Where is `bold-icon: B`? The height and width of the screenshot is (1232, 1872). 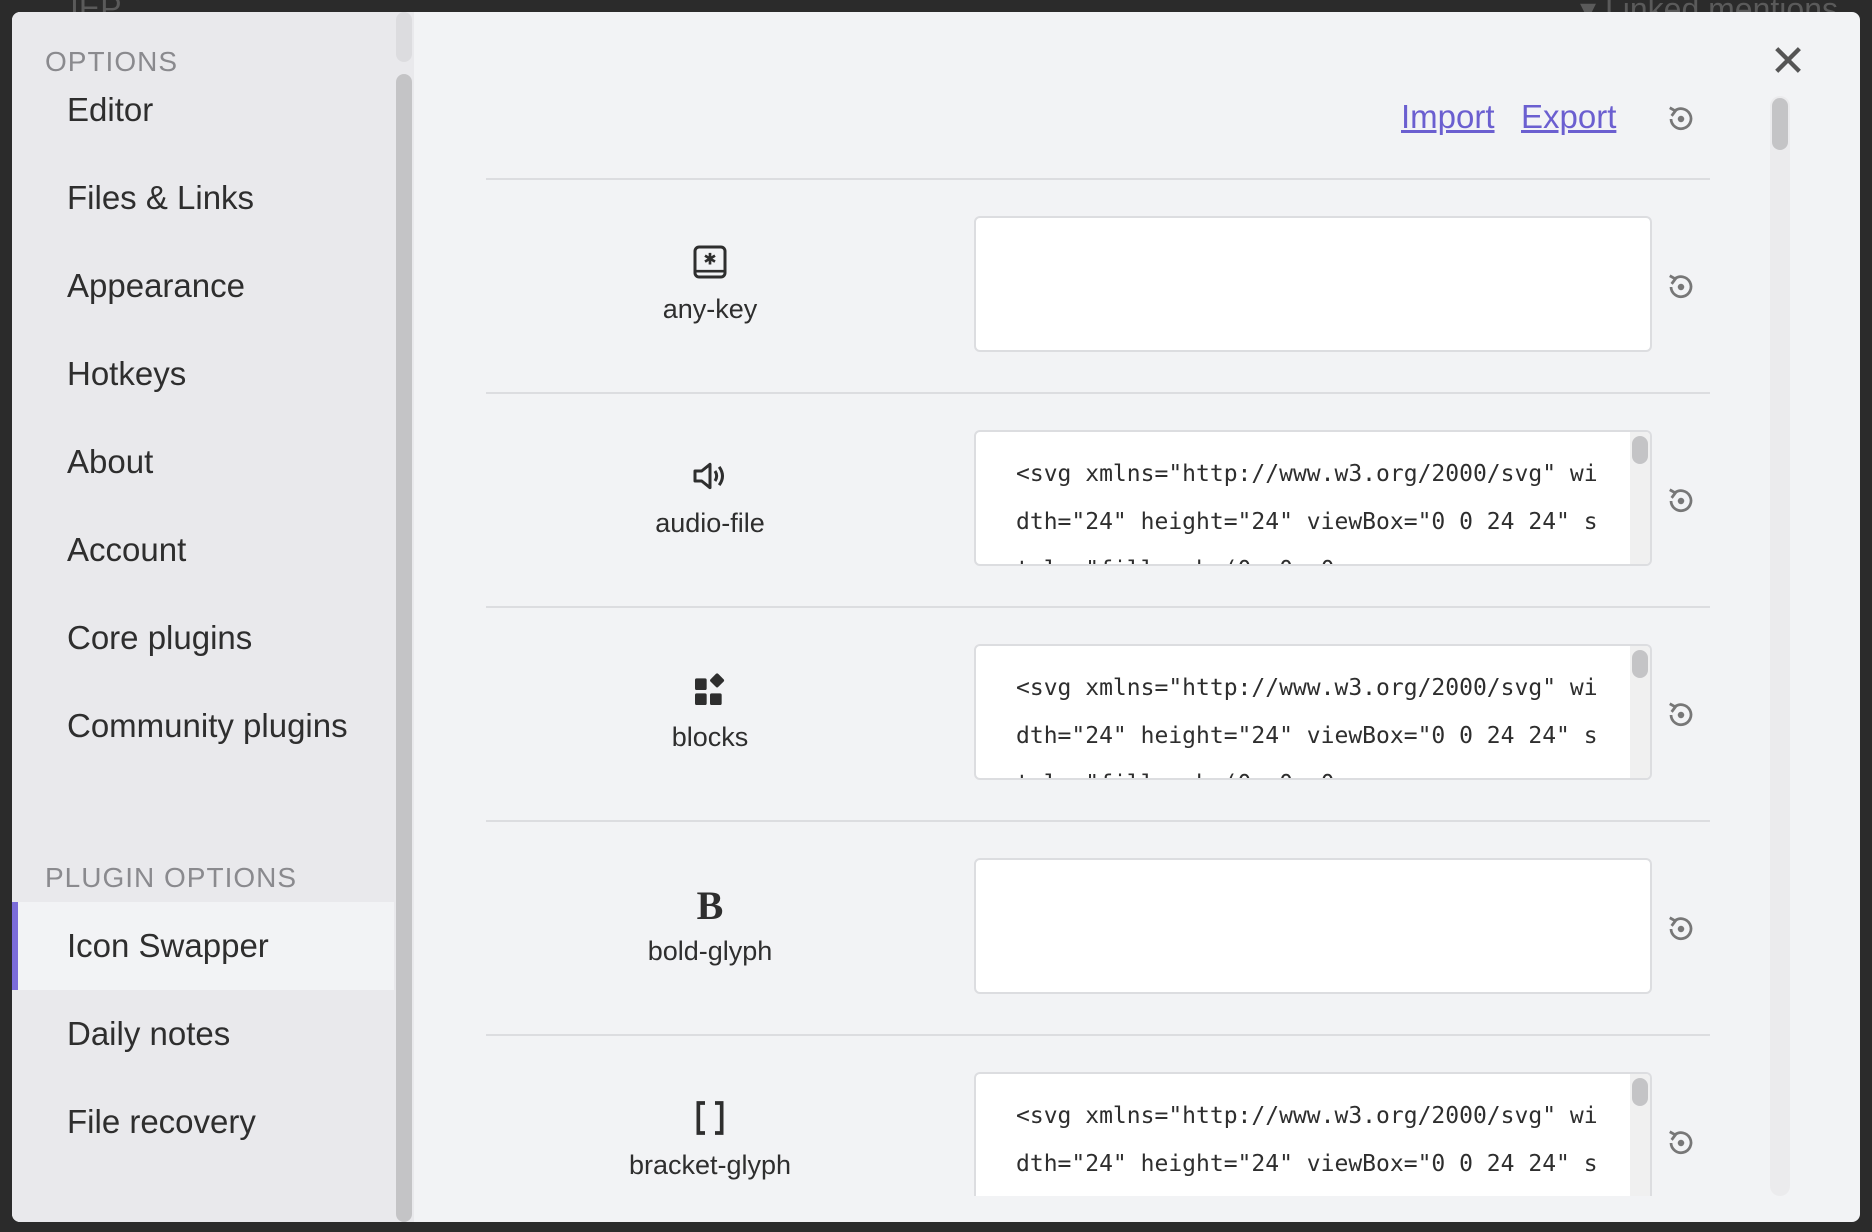
bold-icon: B is located at coordinates (710, 904).